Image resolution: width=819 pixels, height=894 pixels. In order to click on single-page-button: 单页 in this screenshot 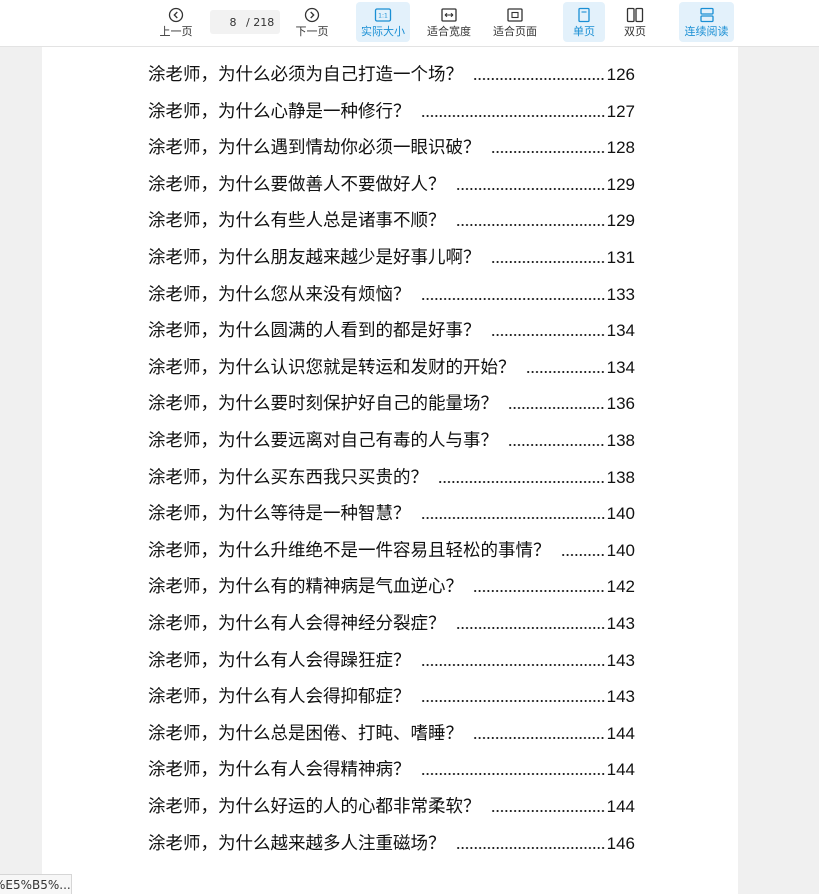, I will do `click(584, 22)`.